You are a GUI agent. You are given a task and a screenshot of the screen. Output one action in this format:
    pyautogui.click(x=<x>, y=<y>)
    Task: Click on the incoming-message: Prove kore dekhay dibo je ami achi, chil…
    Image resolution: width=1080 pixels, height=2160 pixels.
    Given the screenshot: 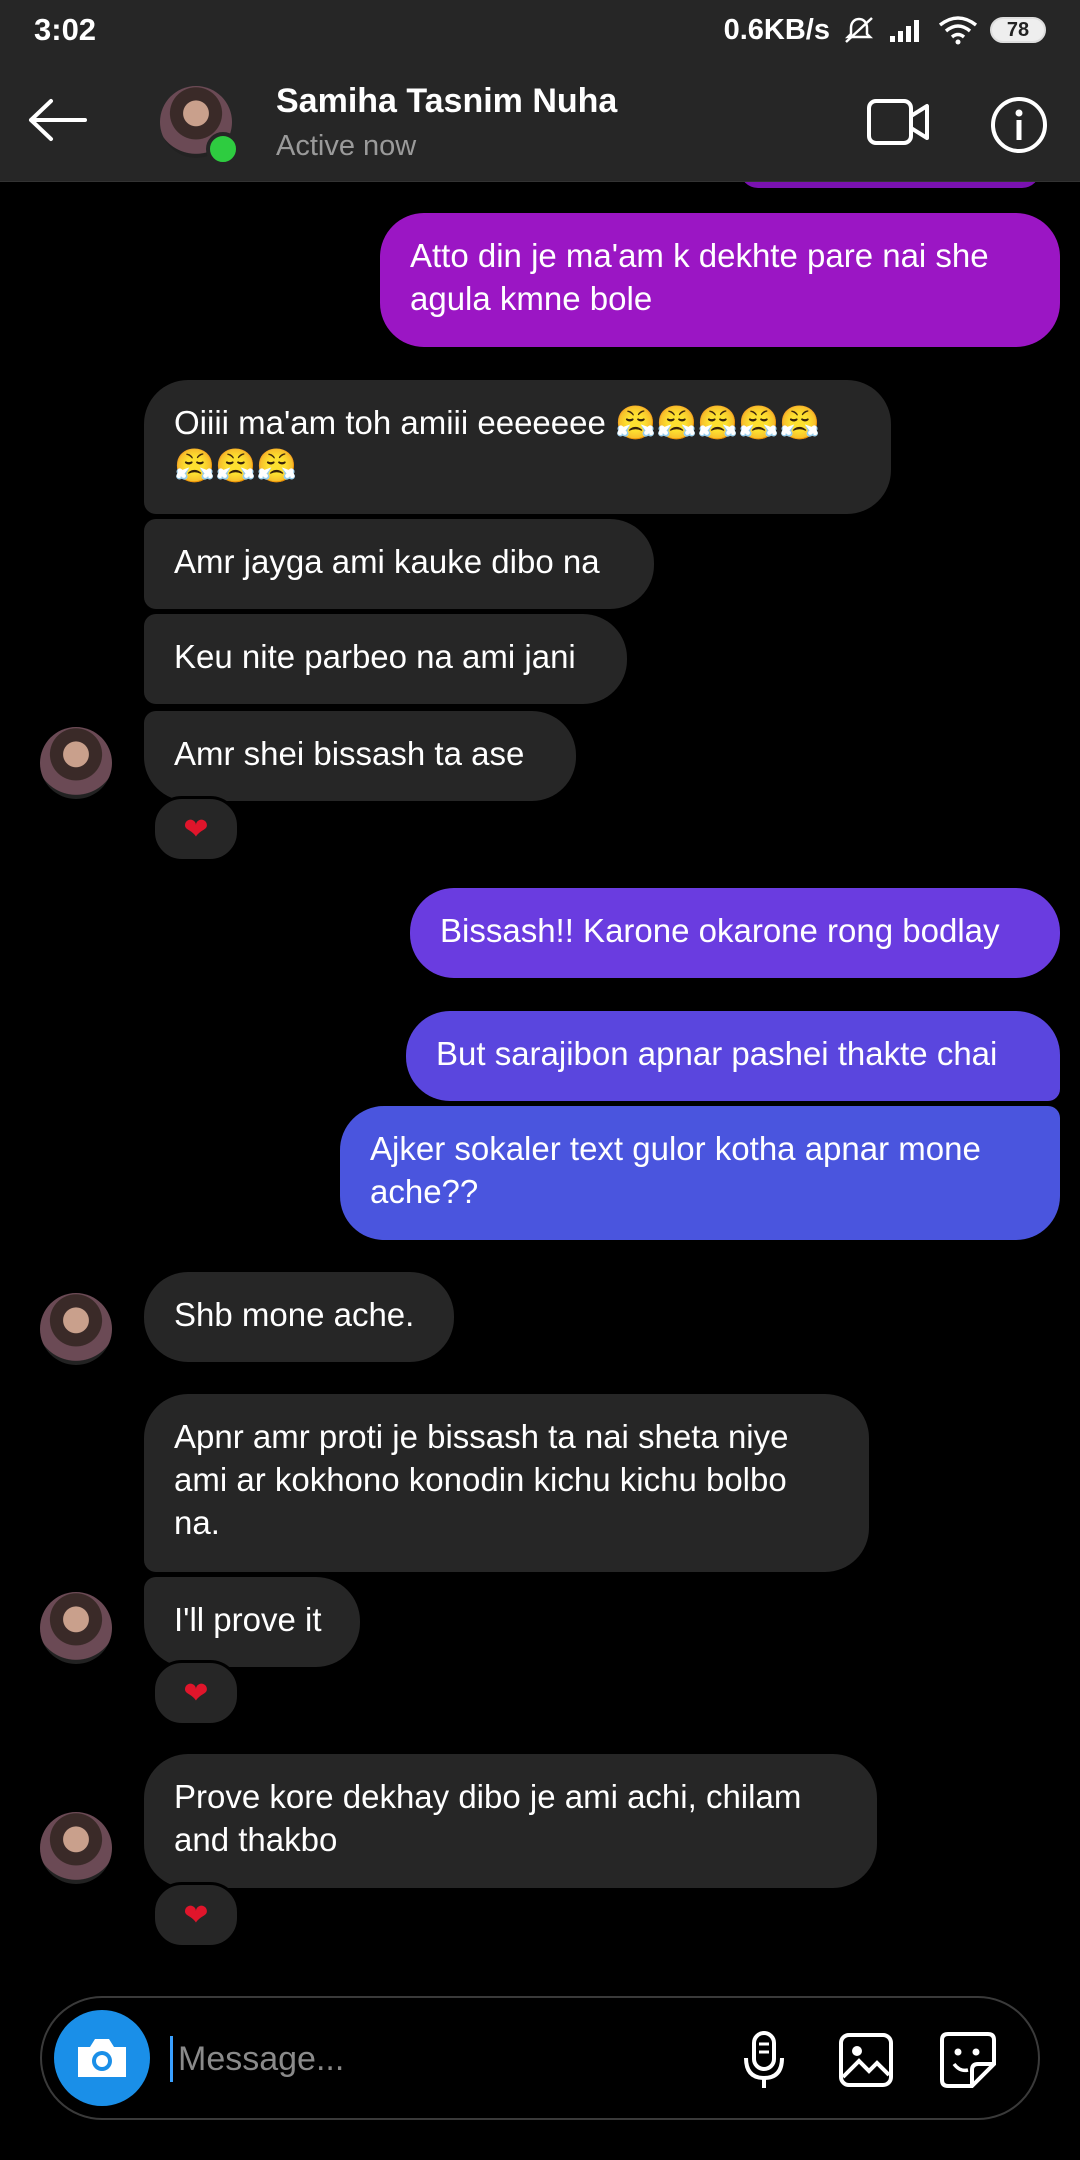 What is the action you would take?
    pyautogui.click(x=510, y=1821)
    